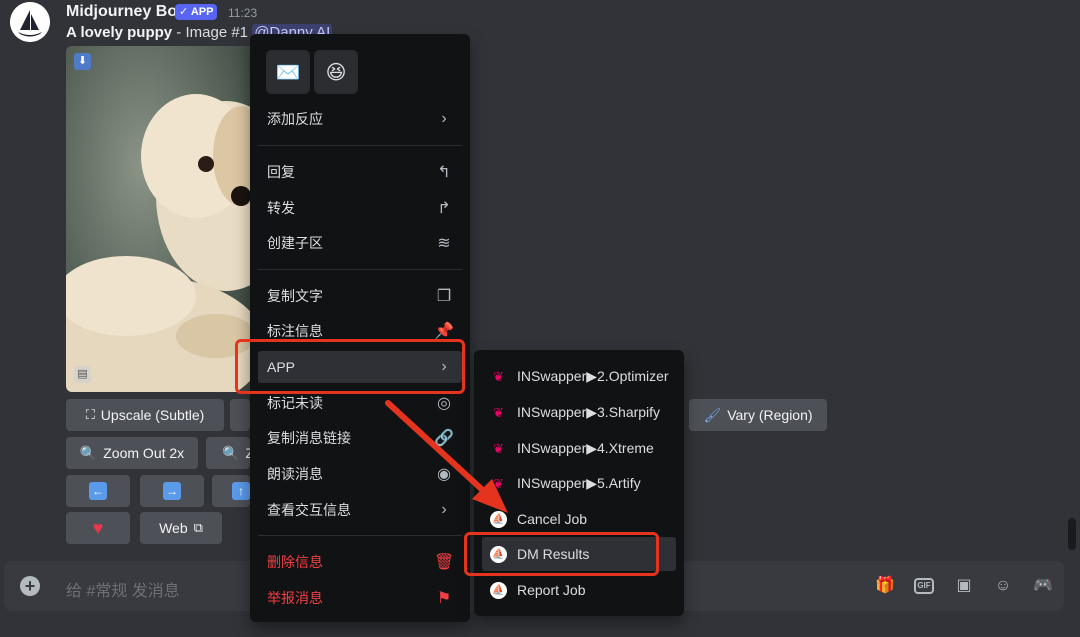 The image size is (1080, 637). What do you see at coordinates (173, 528) in the screenshot?
I see `web-label: Web` at bounding box center [173, 528].